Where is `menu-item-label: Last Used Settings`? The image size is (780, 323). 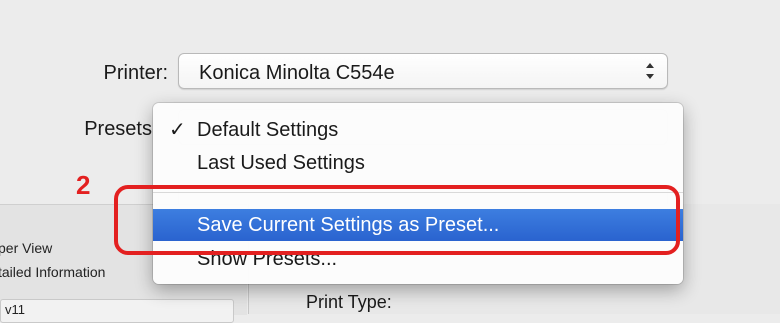 menu-item-label: Last Used Settings is located at coordinates (281, 163).